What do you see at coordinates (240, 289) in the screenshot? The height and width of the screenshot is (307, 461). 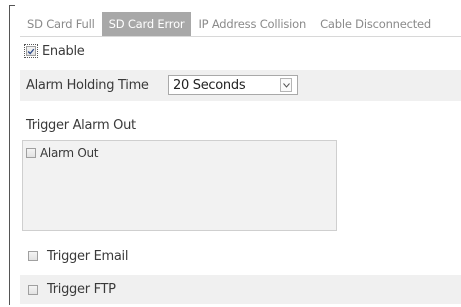 I see `trigger-ftp-row: Trigger FTP` at bounding box center [240, 289].